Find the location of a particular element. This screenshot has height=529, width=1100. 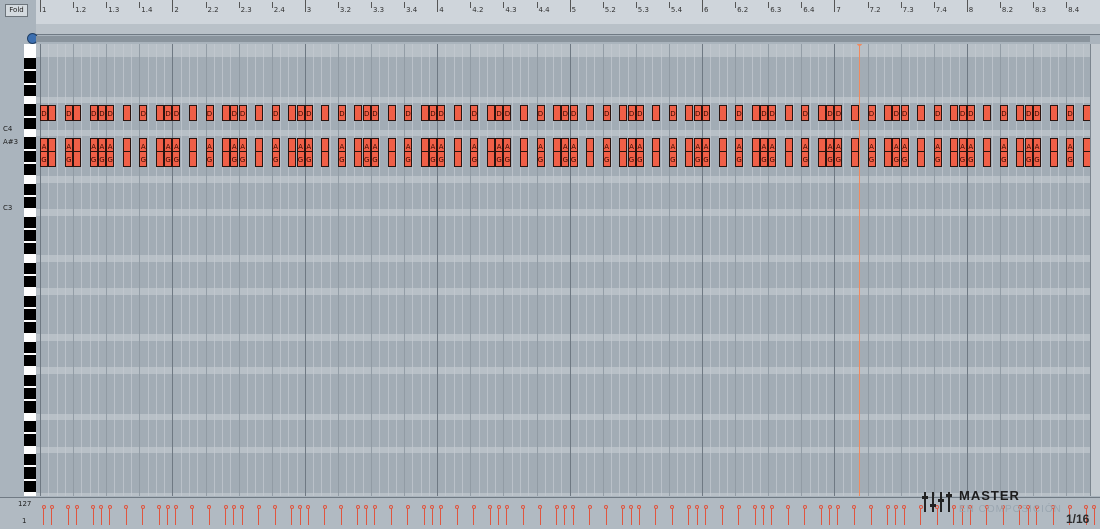

clip-region-strip is located at coordinates (563, 39).